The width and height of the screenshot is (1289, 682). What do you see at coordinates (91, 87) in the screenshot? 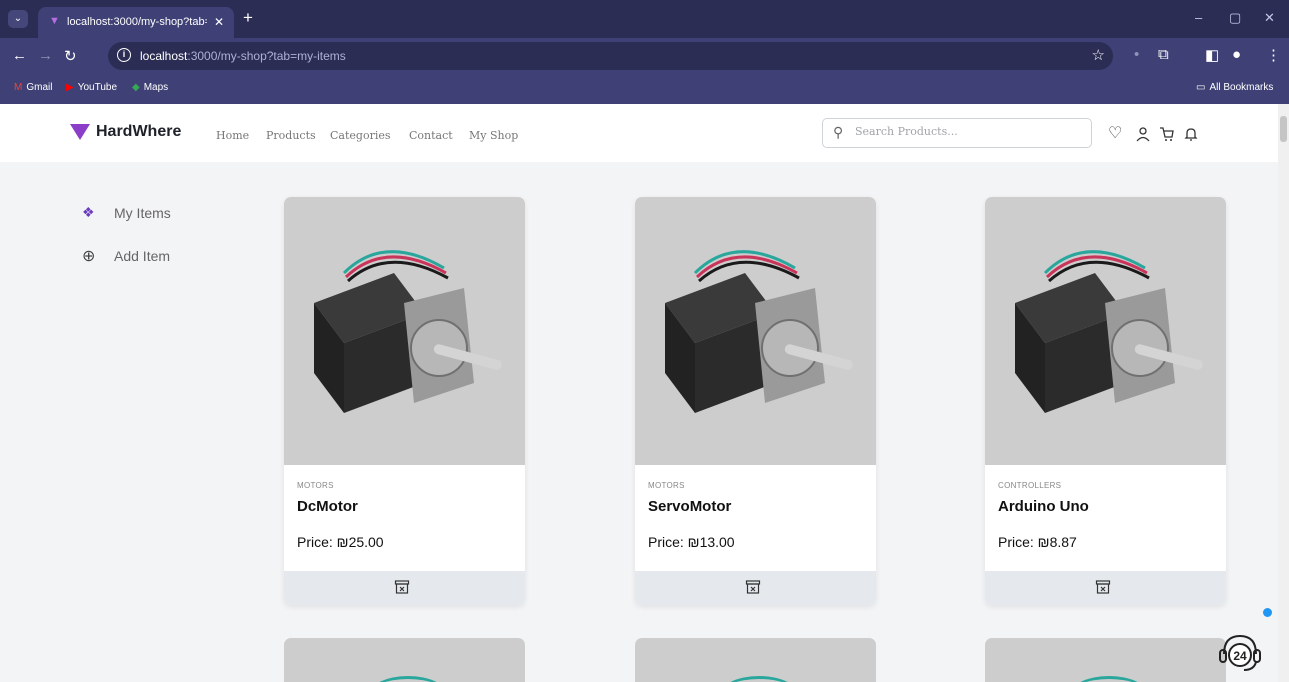
I see `bookmark-youtube: ▶ YouTube` at bounding box center [91, 87].